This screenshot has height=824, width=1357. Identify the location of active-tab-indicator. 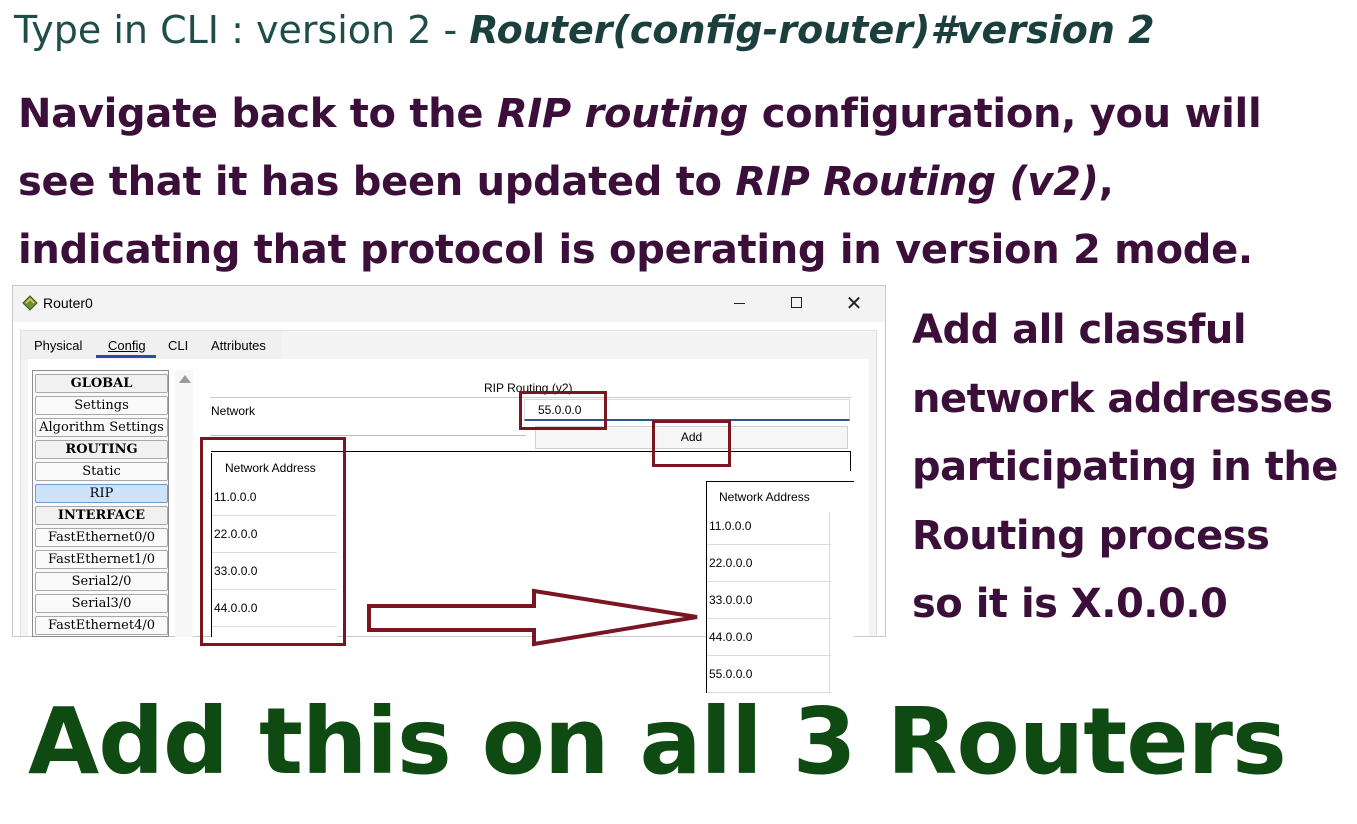
(126, 356).